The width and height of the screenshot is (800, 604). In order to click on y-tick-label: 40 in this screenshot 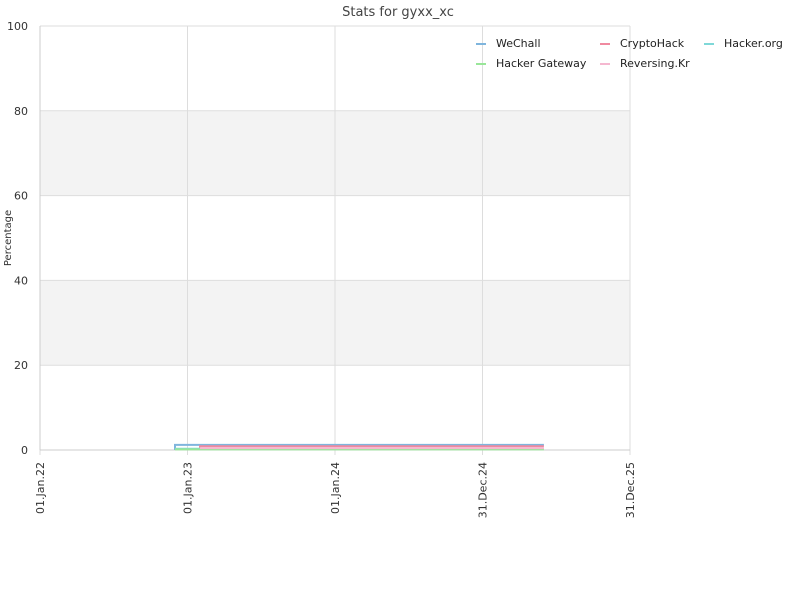, I will do `click(21, 280)`.